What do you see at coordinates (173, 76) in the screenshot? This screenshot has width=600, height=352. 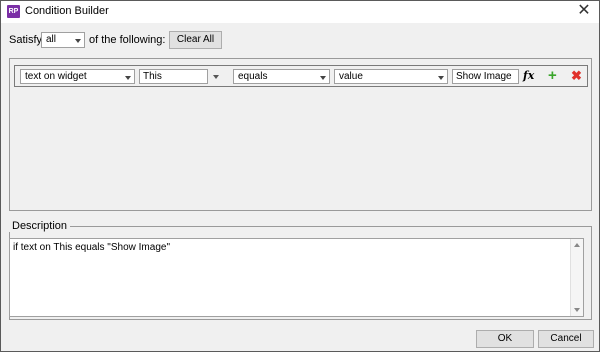 I see `target-widget-field: This` at bounding box center [173, 76].